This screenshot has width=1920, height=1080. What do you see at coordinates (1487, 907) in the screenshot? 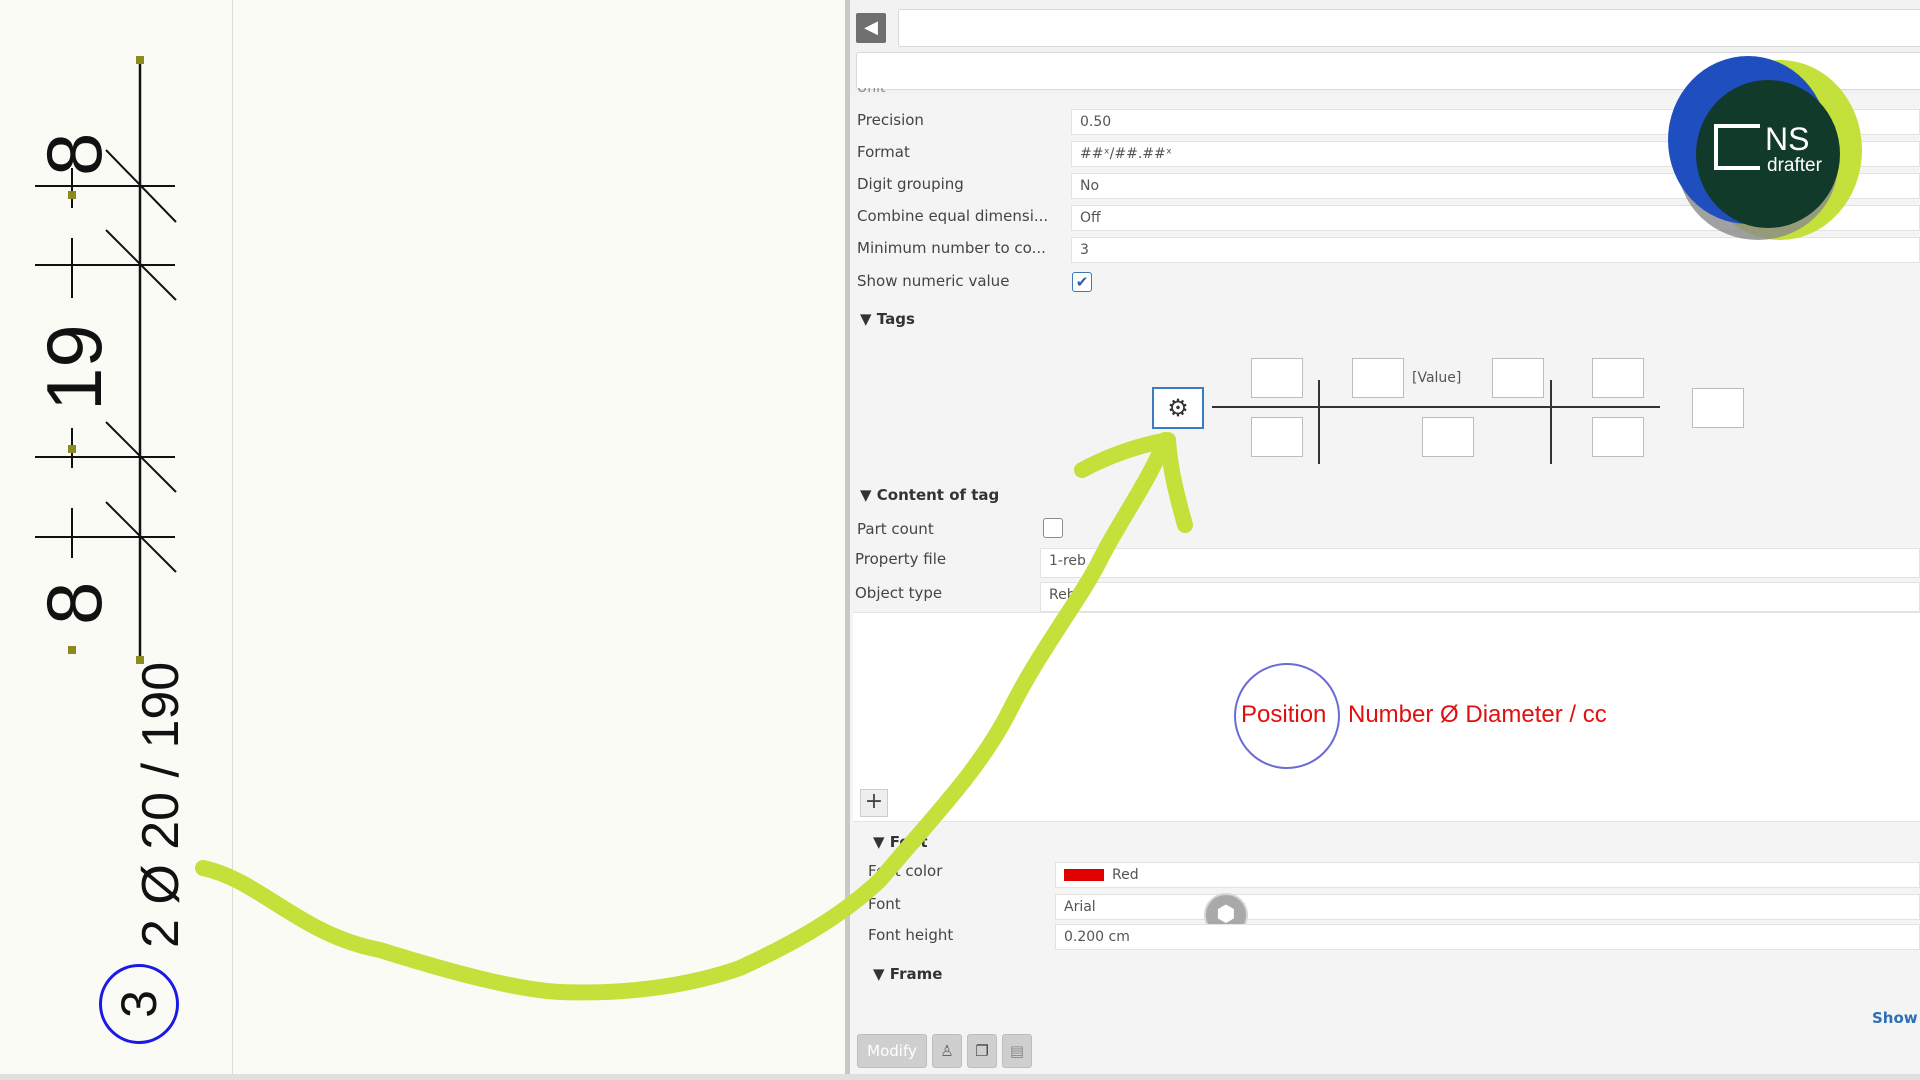
I see `font-field: Arial` at bounding box center [1487, 907].